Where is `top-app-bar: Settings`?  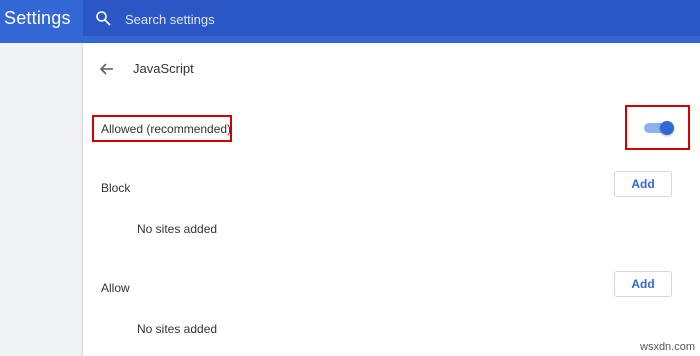
top-app-bar: Settings is located at coordinates (350, 21).